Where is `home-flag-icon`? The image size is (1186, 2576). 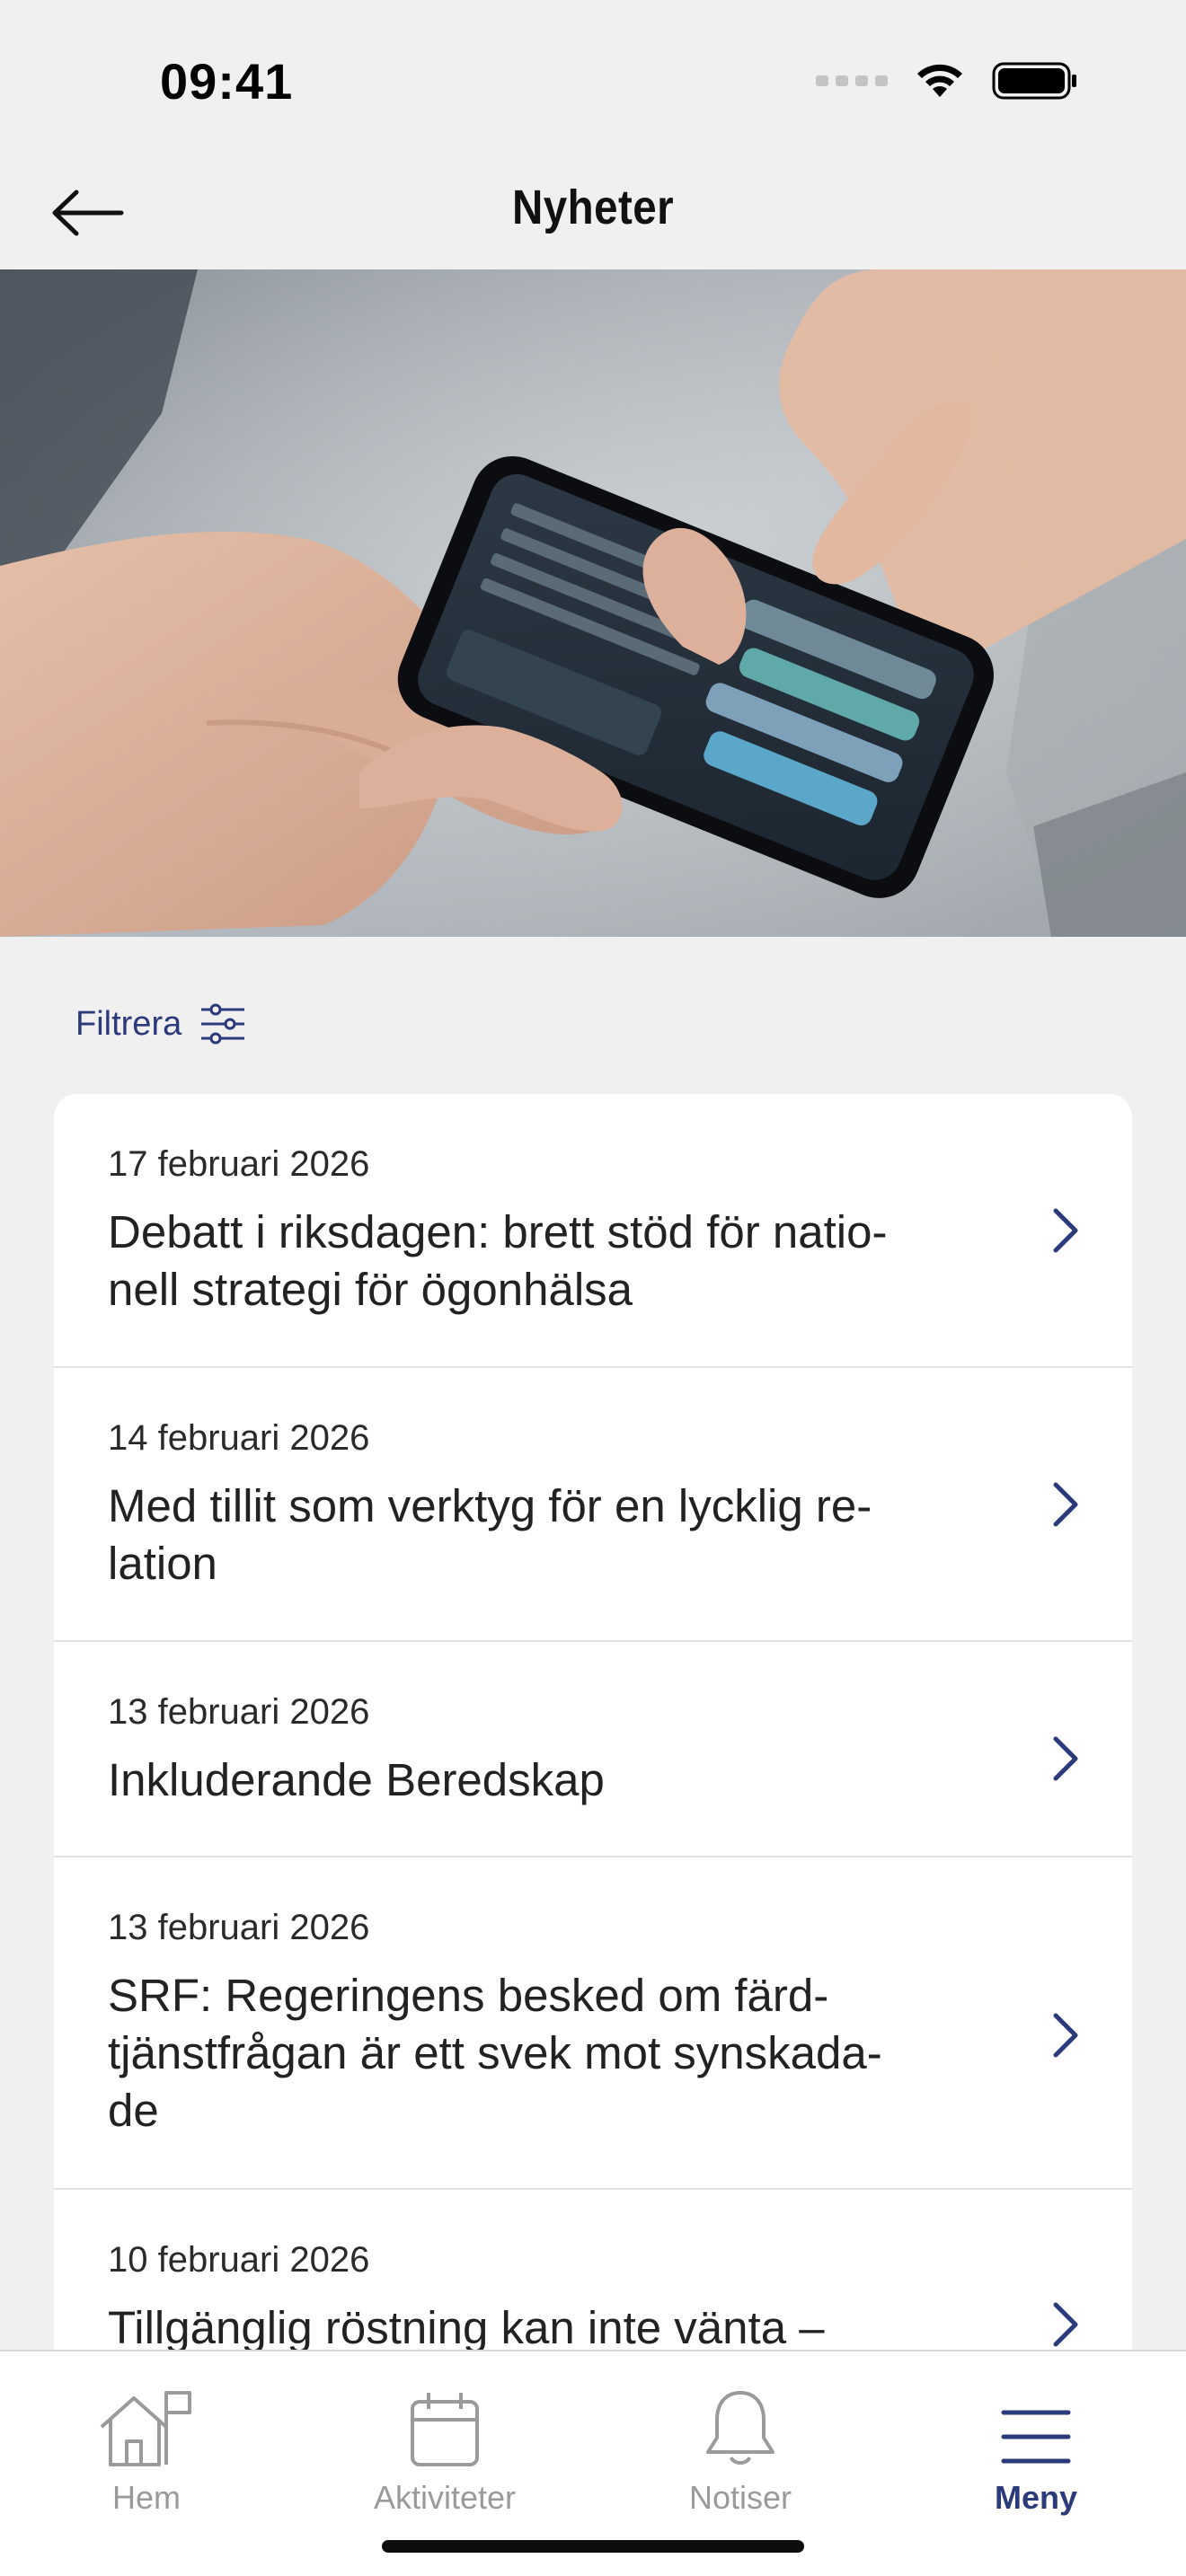
home-flag-icon is located at coordinates (145, 2428).